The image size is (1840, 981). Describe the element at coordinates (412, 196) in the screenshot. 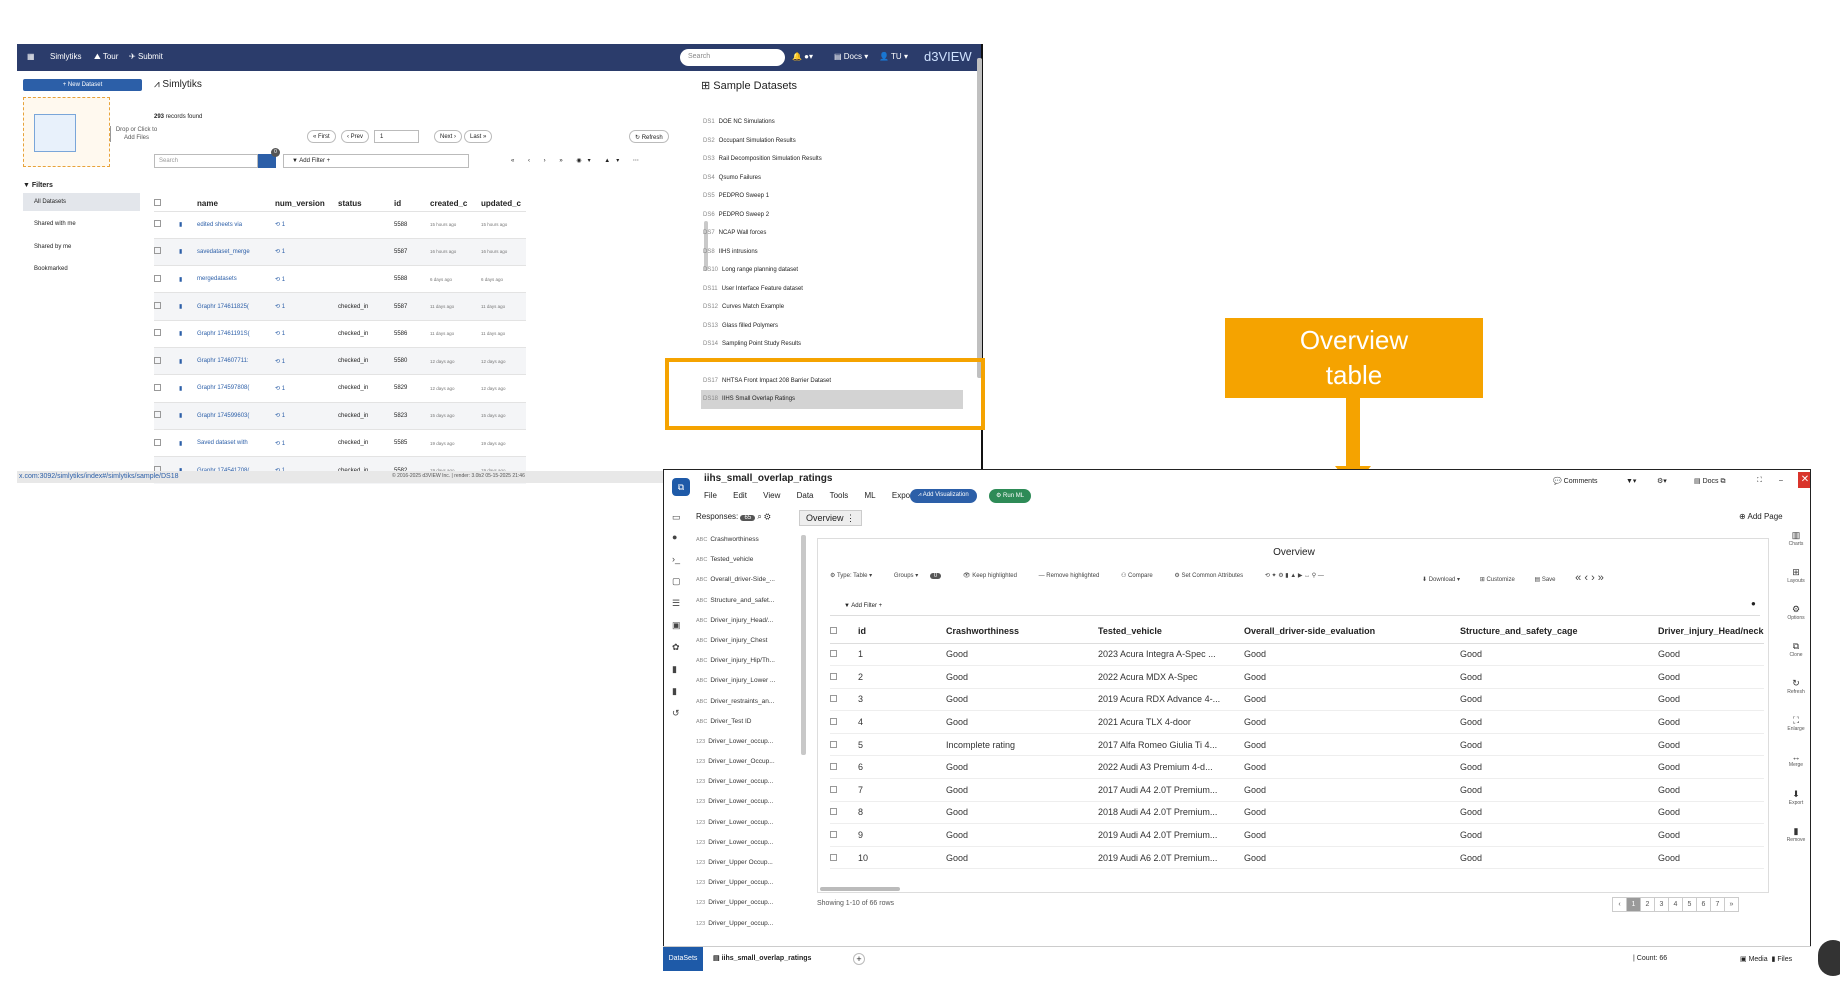

I see `col-id: id` at that location.